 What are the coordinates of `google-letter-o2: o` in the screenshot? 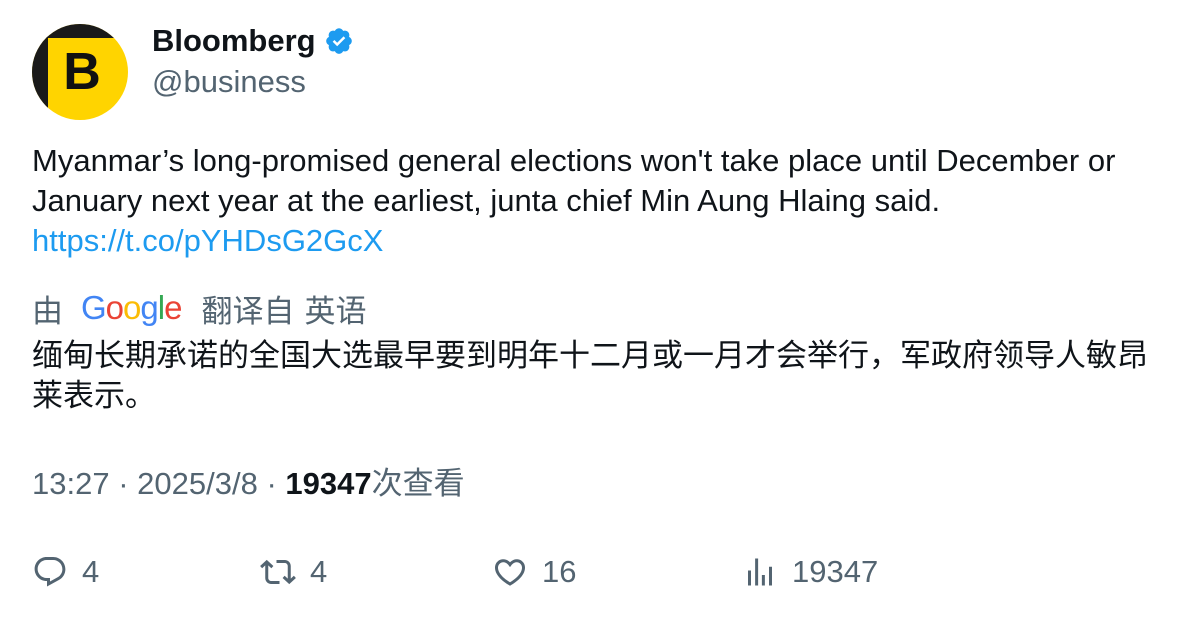 It's located at (132, 307).